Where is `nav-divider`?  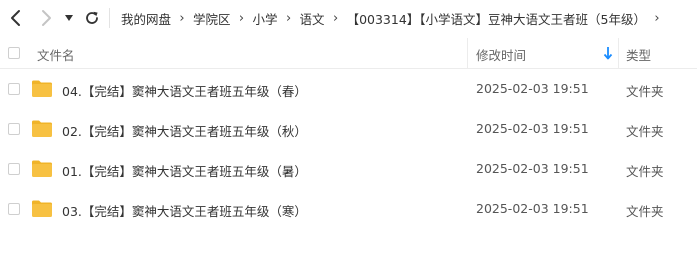
nav-divider is located at coordinates (109, 18).